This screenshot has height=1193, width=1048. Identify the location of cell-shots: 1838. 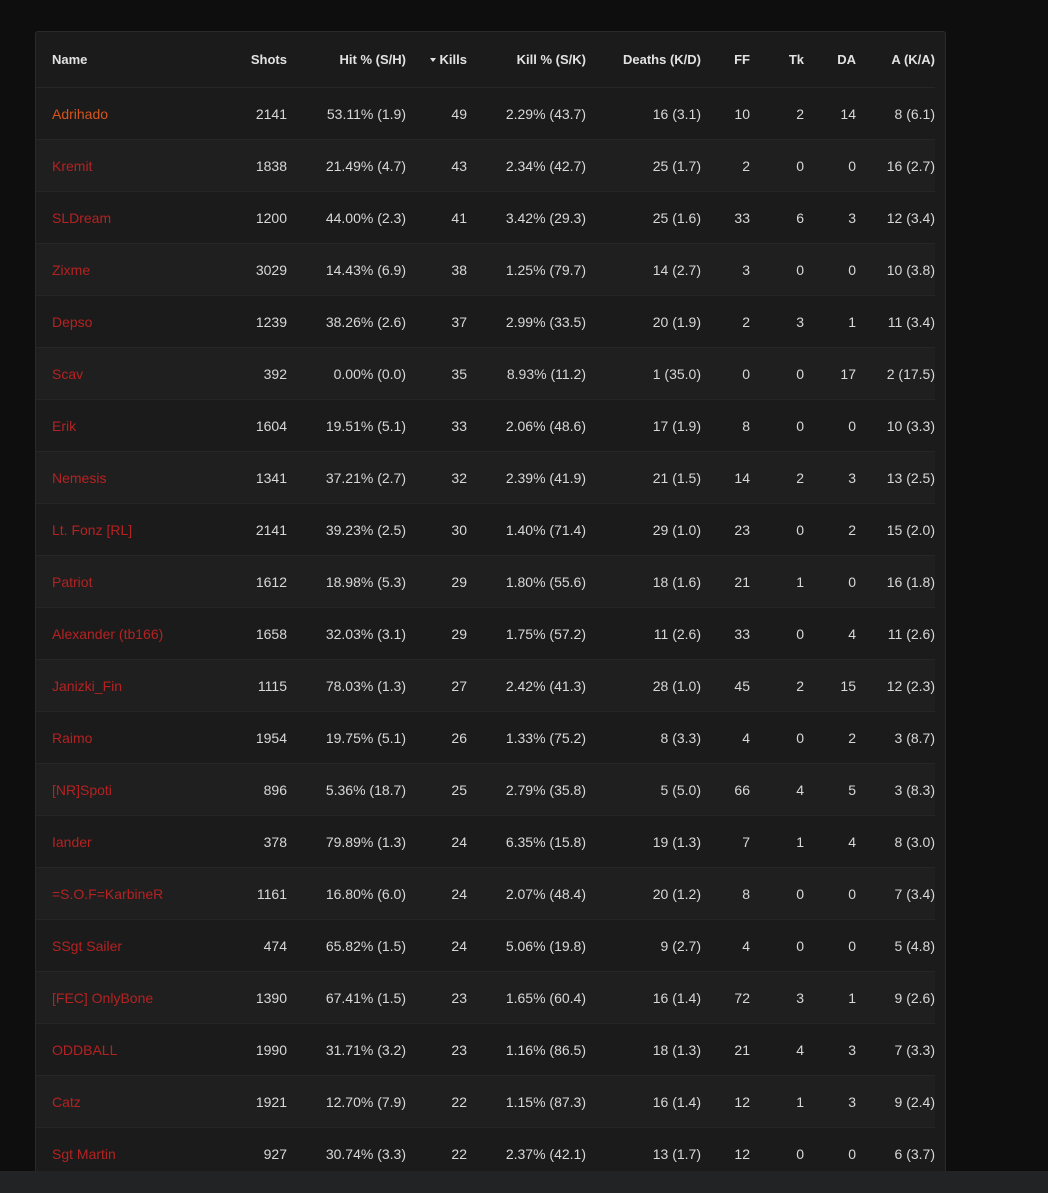
(256, 165).